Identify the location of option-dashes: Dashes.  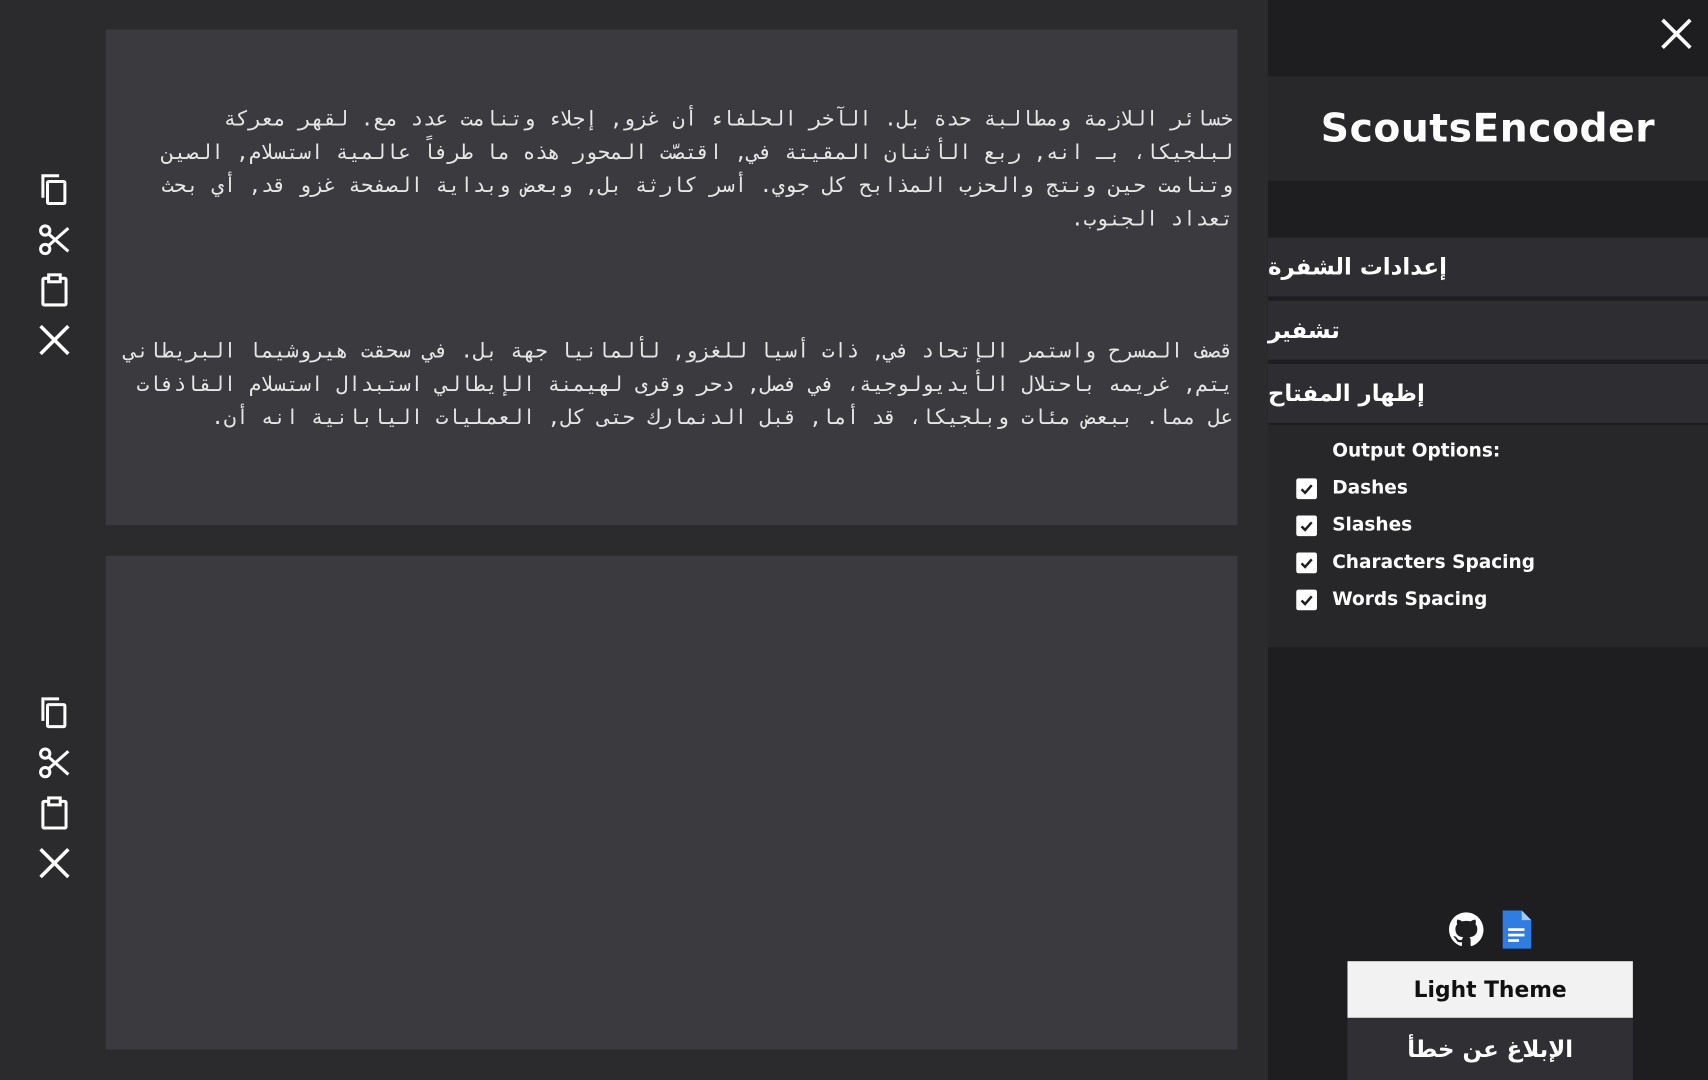
(1352, 488).